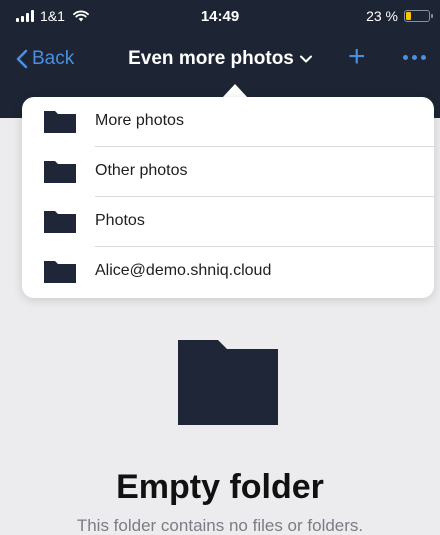 The image size is (440, 535). Describe the element at coordinates (228, 122) in the screenshot. I see `menu-item-more-photos: More photos` at that location.